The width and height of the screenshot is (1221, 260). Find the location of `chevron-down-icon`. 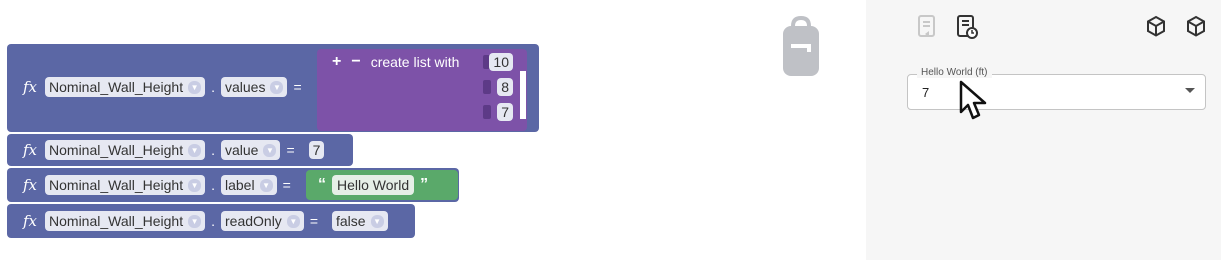

chevron-down-icon is located at coordinates (1190, 90).